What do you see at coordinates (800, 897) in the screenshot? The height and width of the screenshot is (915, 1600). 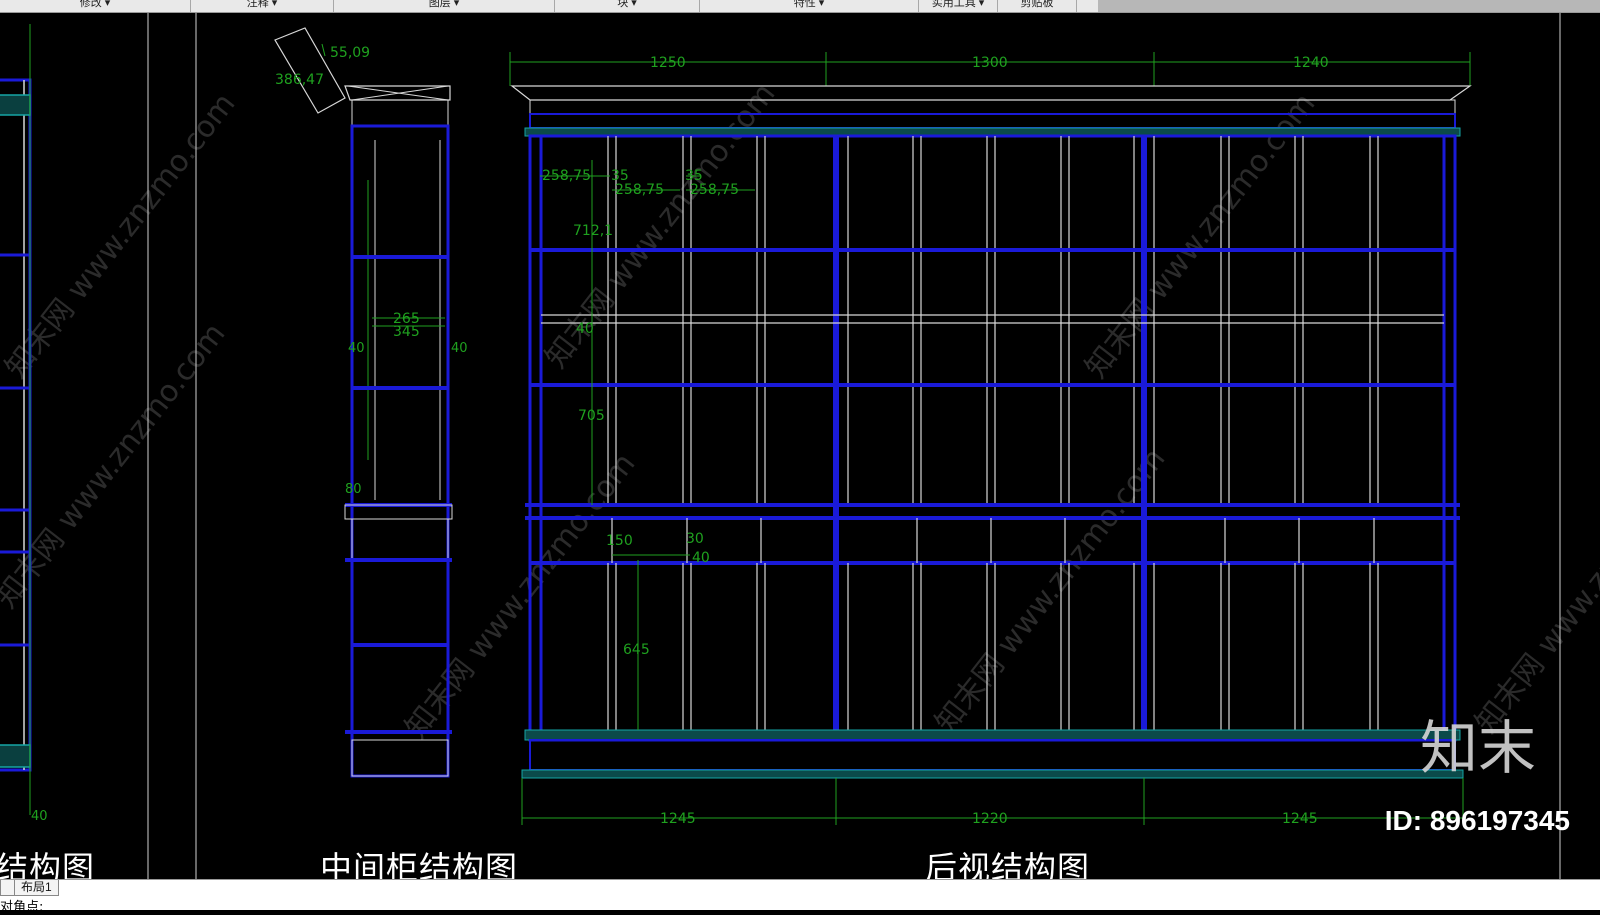 I see `status-bar: 布局1 对角点:` at bounding box center [800, 897].